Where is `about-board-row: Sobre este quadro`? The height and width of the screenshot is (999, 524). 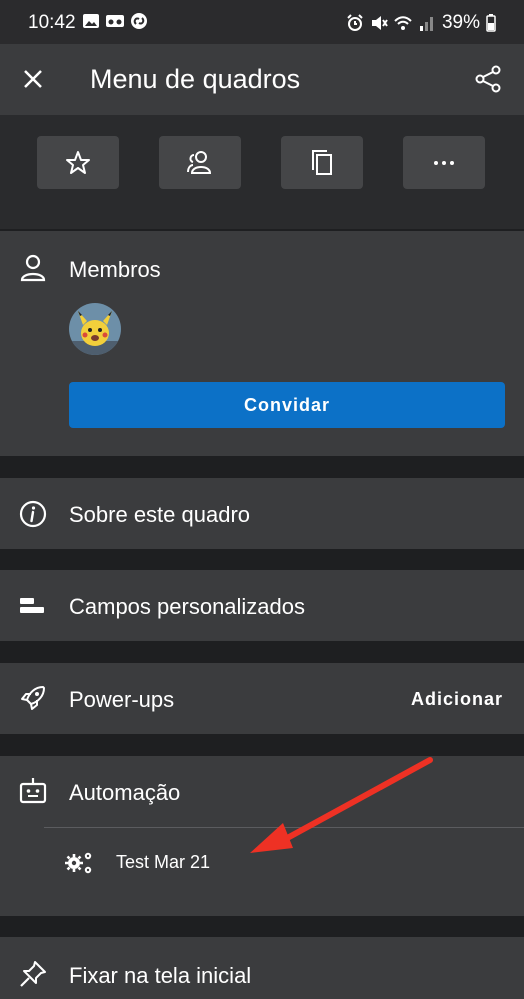
about-board-row: Sobre este quadro is located at coordinates (262, 513).